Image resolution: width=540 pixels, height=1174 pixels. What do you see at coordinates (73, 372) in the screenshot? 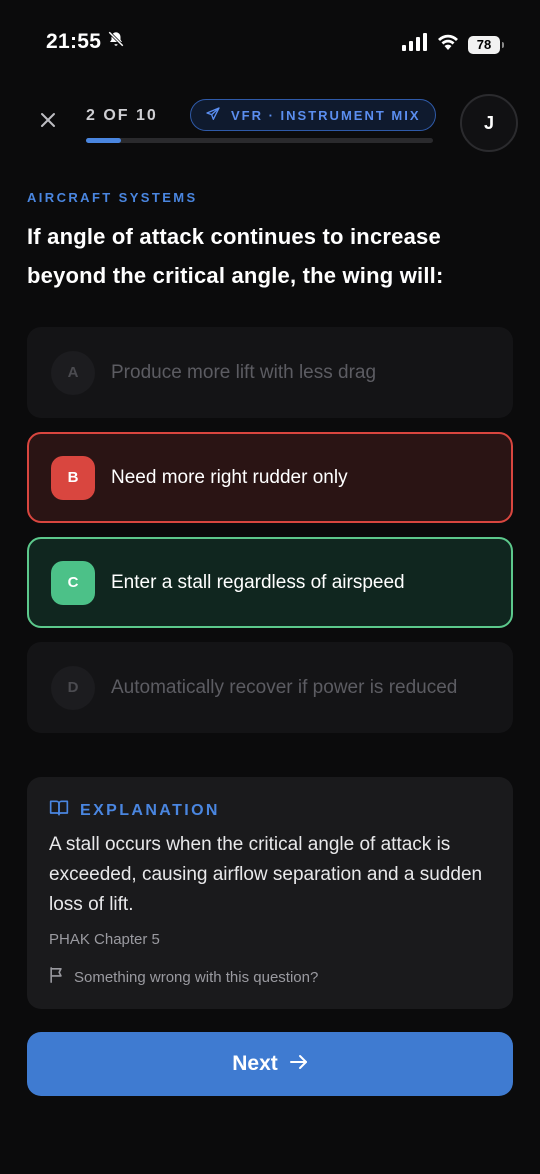
I see `answer-letter: A` at bounding box center [73, 372].